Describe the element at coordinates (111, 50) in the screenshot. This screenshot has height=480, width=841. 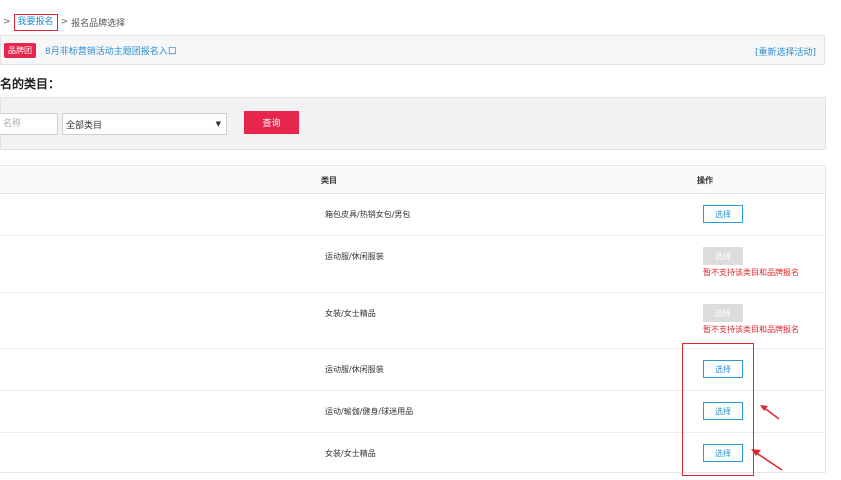
I see `activity-title-link: 8月非标营销活动主题团报名入口` at that location.